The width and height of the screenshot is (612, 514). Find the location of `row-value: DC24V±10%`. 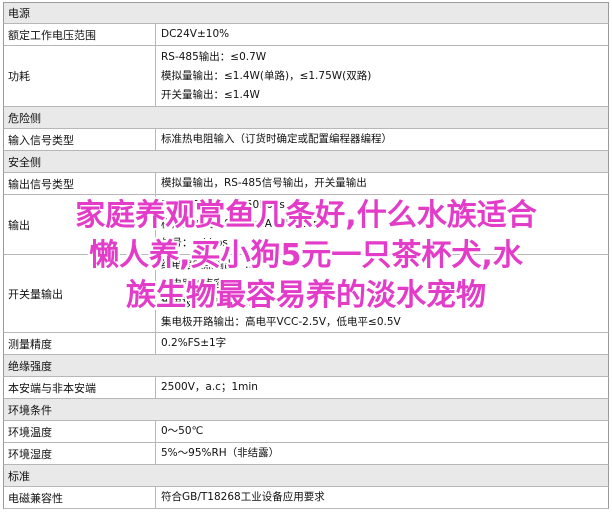

row-value: DC24V±10% is located at coordinates (382, 34).